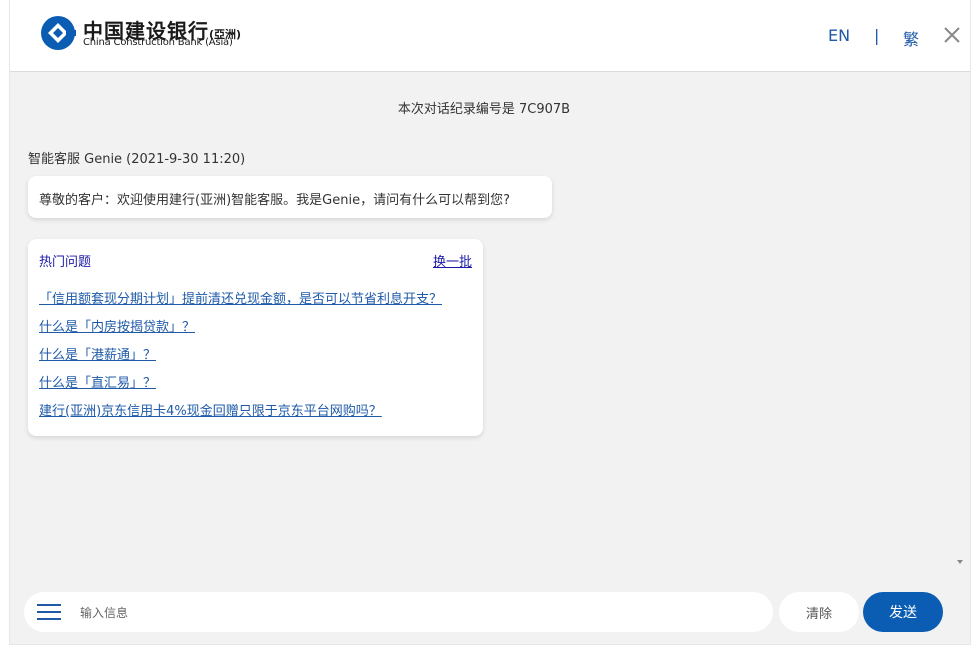 The height and width of the screenshot is (650, 980). I want to click on record-id-line: 本次对话纪录编号是 7C907B, so click(484, 109).